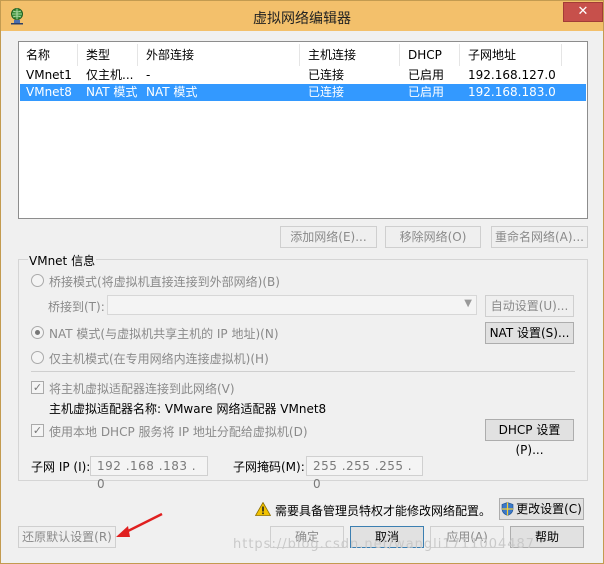 Image resolution: width=604 pixels, height=564 pixels. What do you see at coordinates (67, 537) in the screenshot?
I see `restore-defaults-button: 还原默认设置(R)` at bounding box center [67, 537].